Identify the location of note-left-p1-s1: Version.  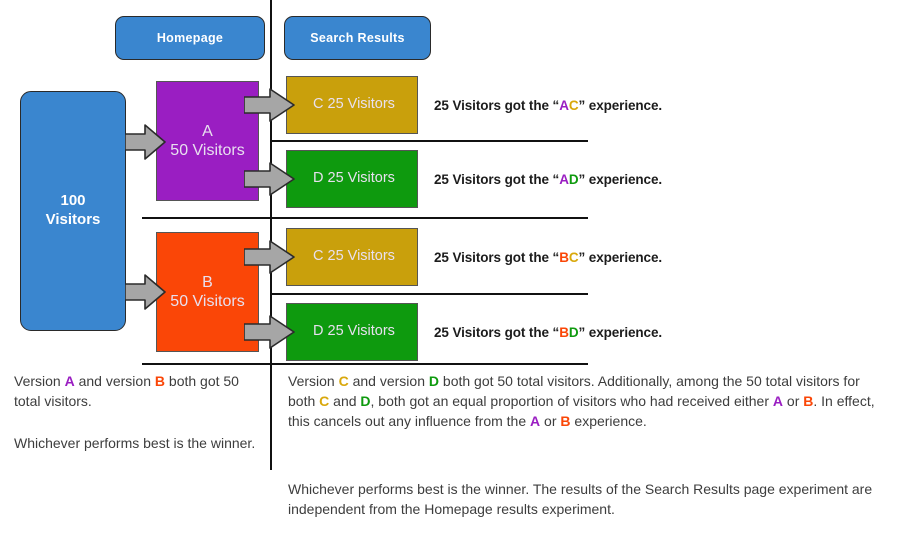
(39, 381).